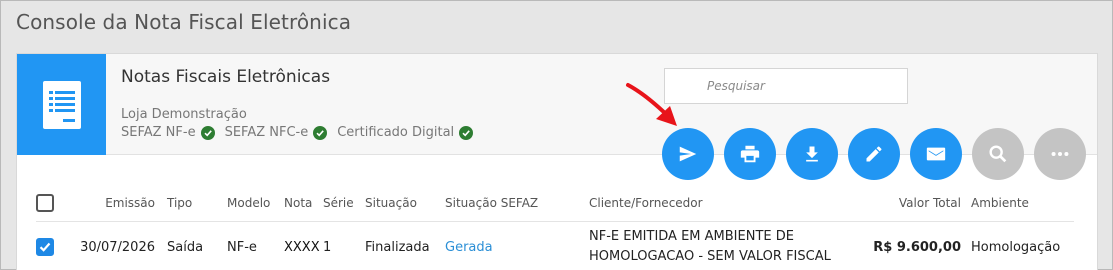 The height and width of the screenshot is (270, 1113). Describe the element at coordinates (1016, 247) in the screenshot. I see `cell-ambiente: Homologação` at that location.